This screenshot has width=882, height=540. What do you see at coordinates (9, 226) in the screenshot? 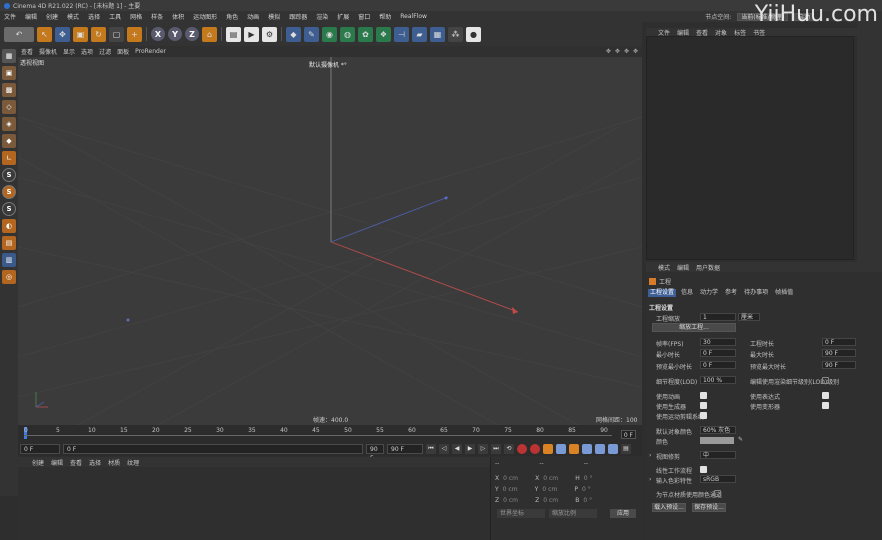
I see `workplane-icon: ◐` at bounding box center [9, 226].